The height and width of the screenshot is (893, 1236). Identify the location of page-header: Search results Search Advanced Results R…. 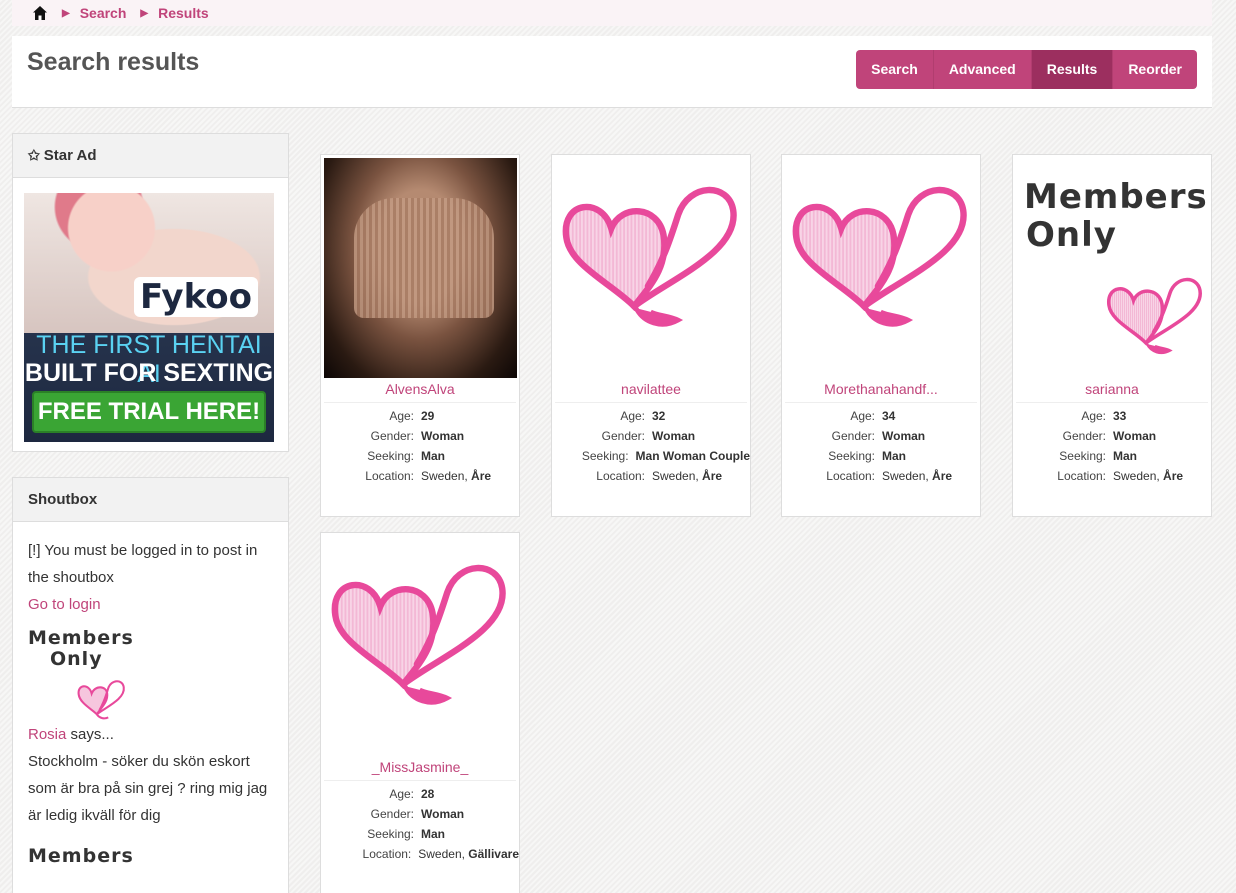
(612, 72).